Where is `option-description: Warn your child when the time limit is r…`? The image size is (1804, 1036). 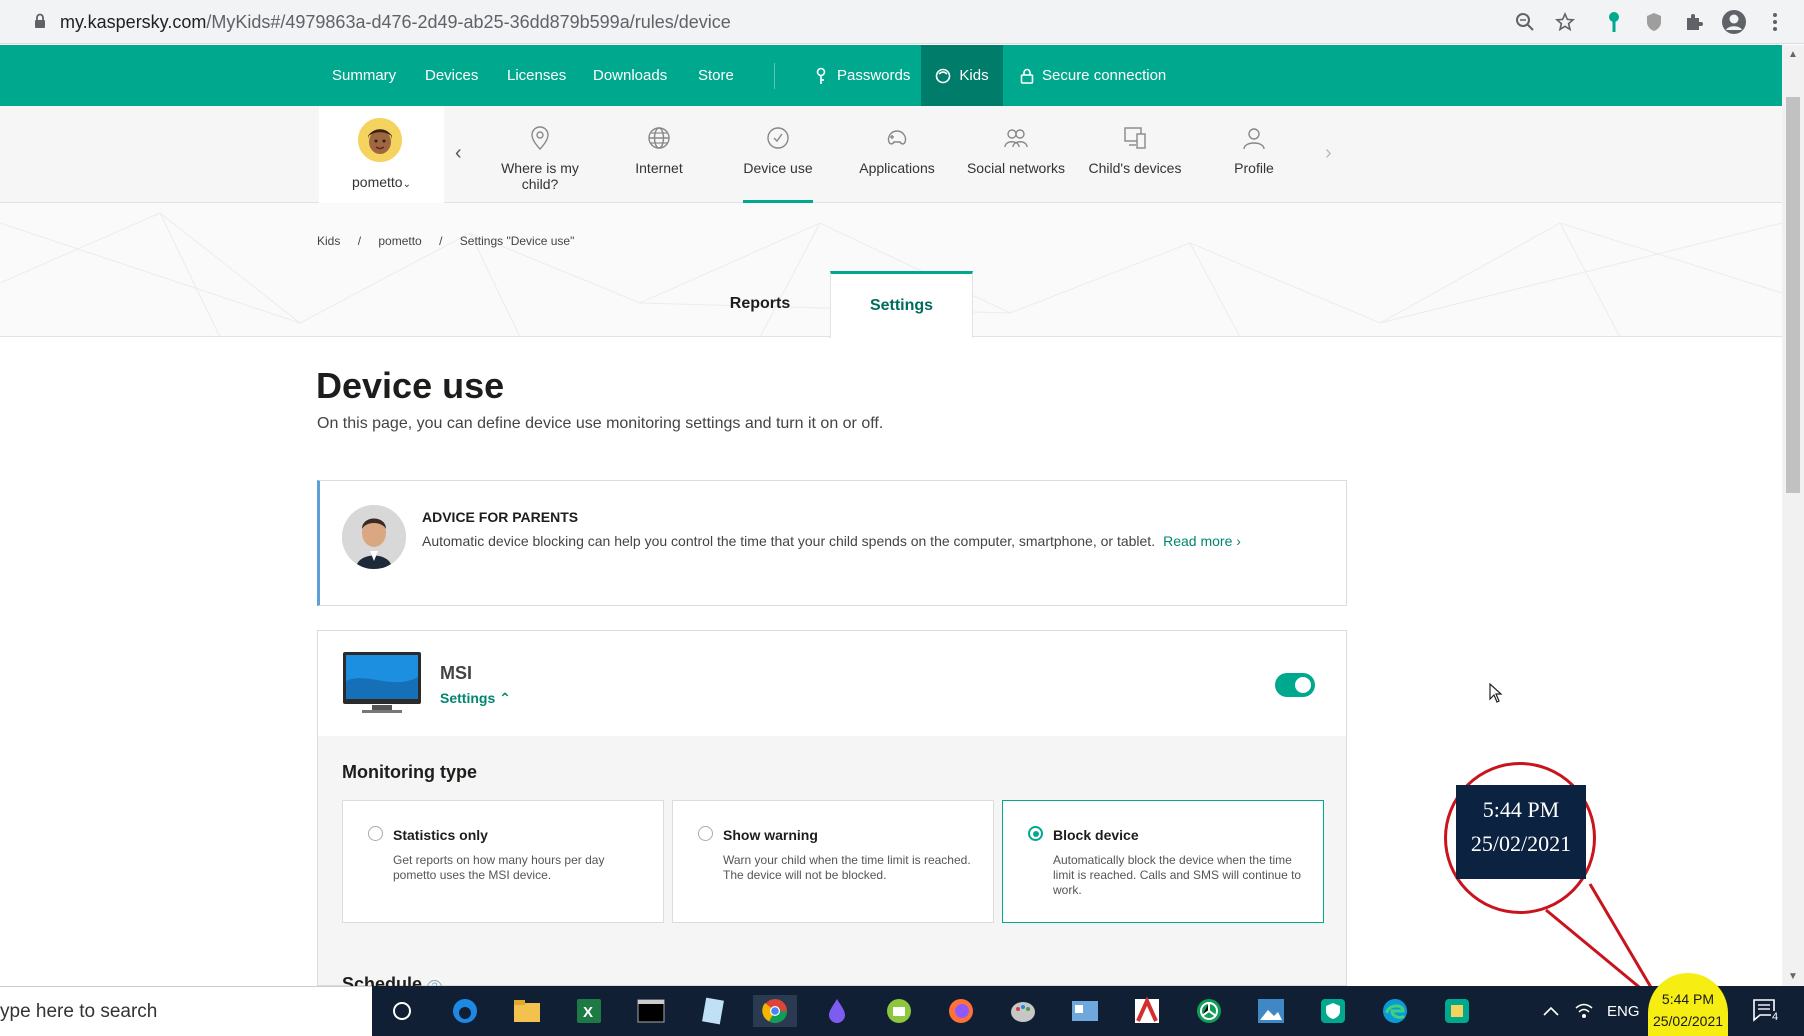 option-description: Warn your child when the time limit is r… is located at coordinates (847, 867).